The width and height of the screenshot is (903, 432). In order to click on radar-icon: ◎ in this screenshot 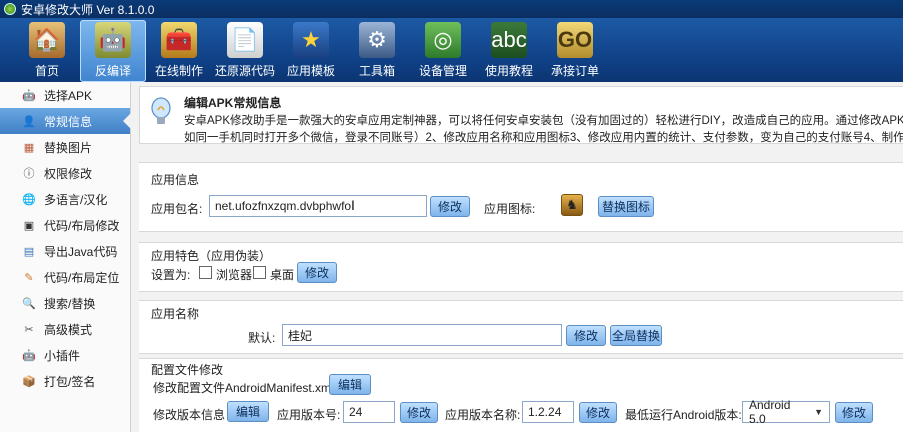, I will do `click(443, 40)`.